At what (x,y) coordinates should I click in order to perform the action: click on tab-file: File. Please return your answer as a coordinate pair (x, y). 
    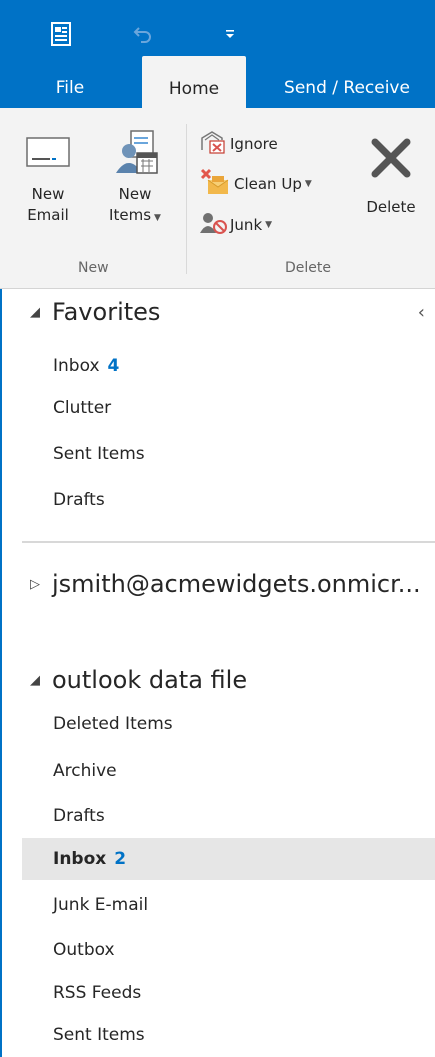
    Looking at the image, I should click on (70, 88).